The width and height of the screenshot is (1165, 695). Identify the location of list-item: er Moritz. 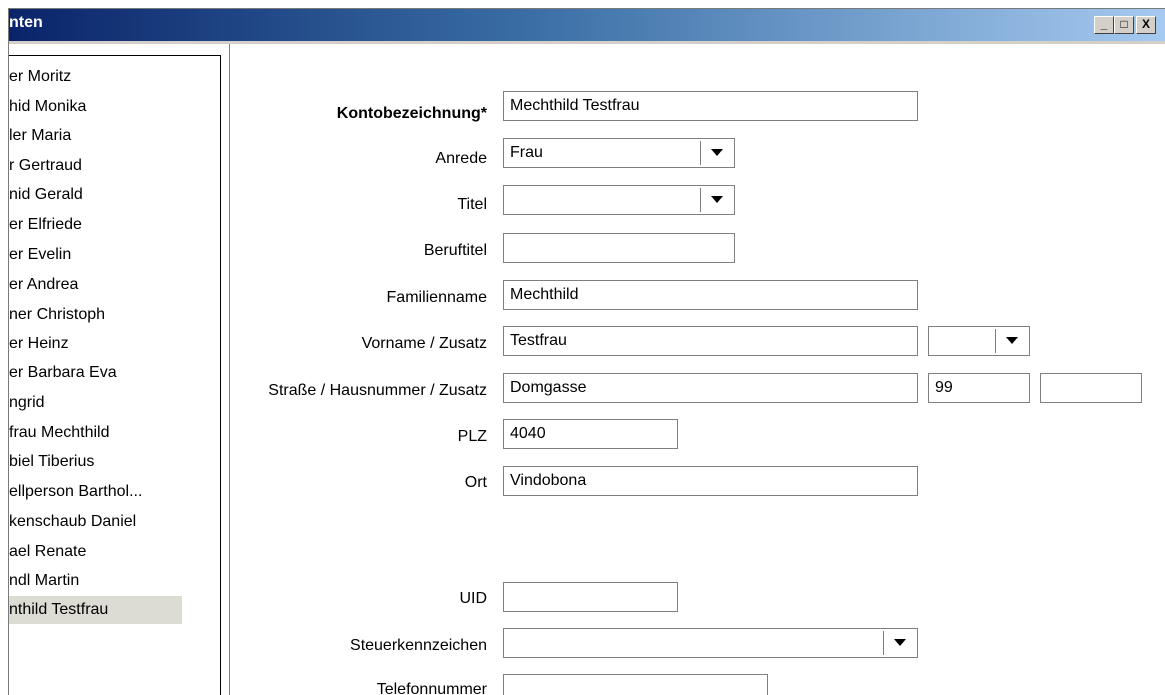
(40, 77).